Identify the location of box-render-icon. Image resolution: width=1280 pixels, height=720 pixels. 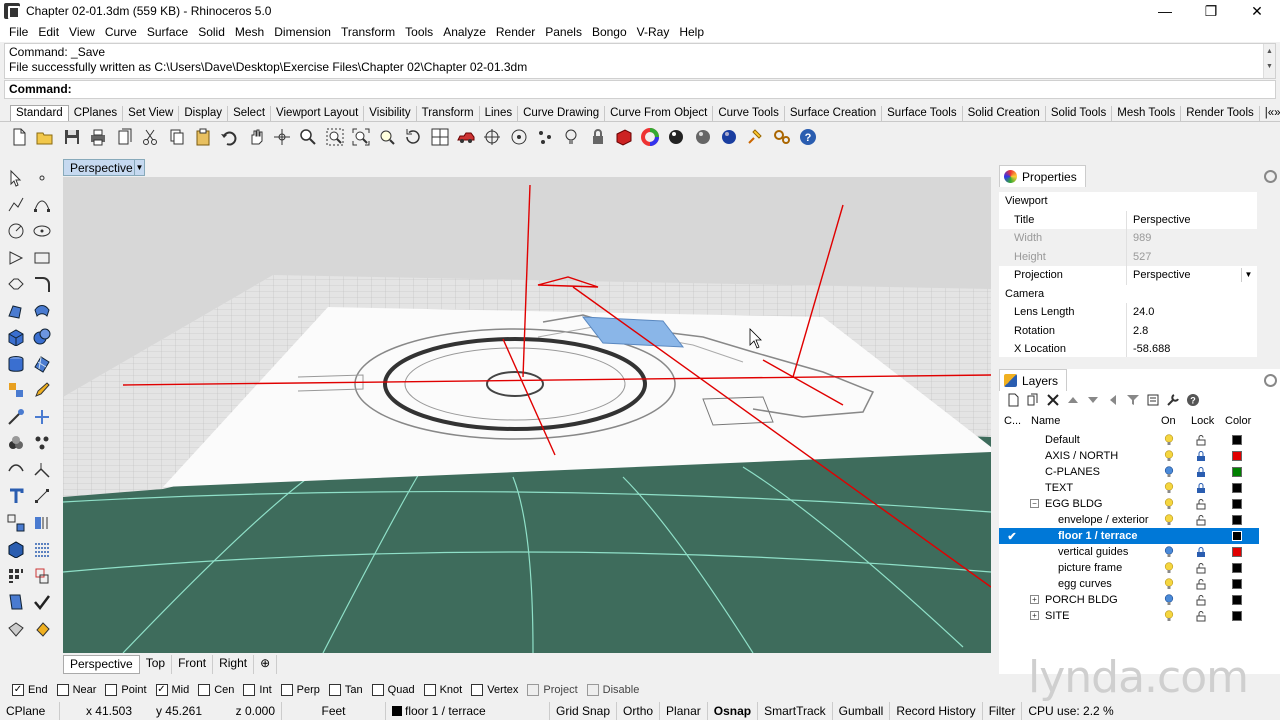
(624, 137).